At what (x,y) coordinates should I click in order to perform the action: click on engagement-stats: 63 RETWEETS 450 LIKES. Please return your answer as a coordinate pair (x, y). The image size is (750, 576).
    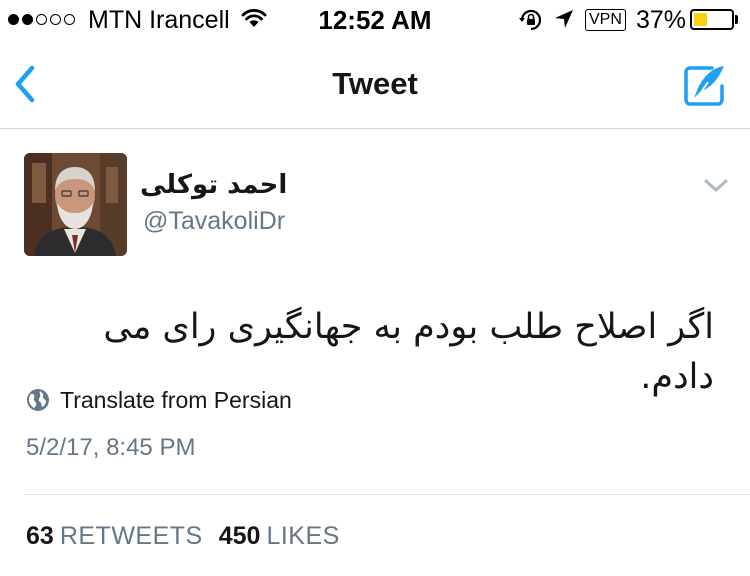
    Looking at the image, I should click on (191, 536).